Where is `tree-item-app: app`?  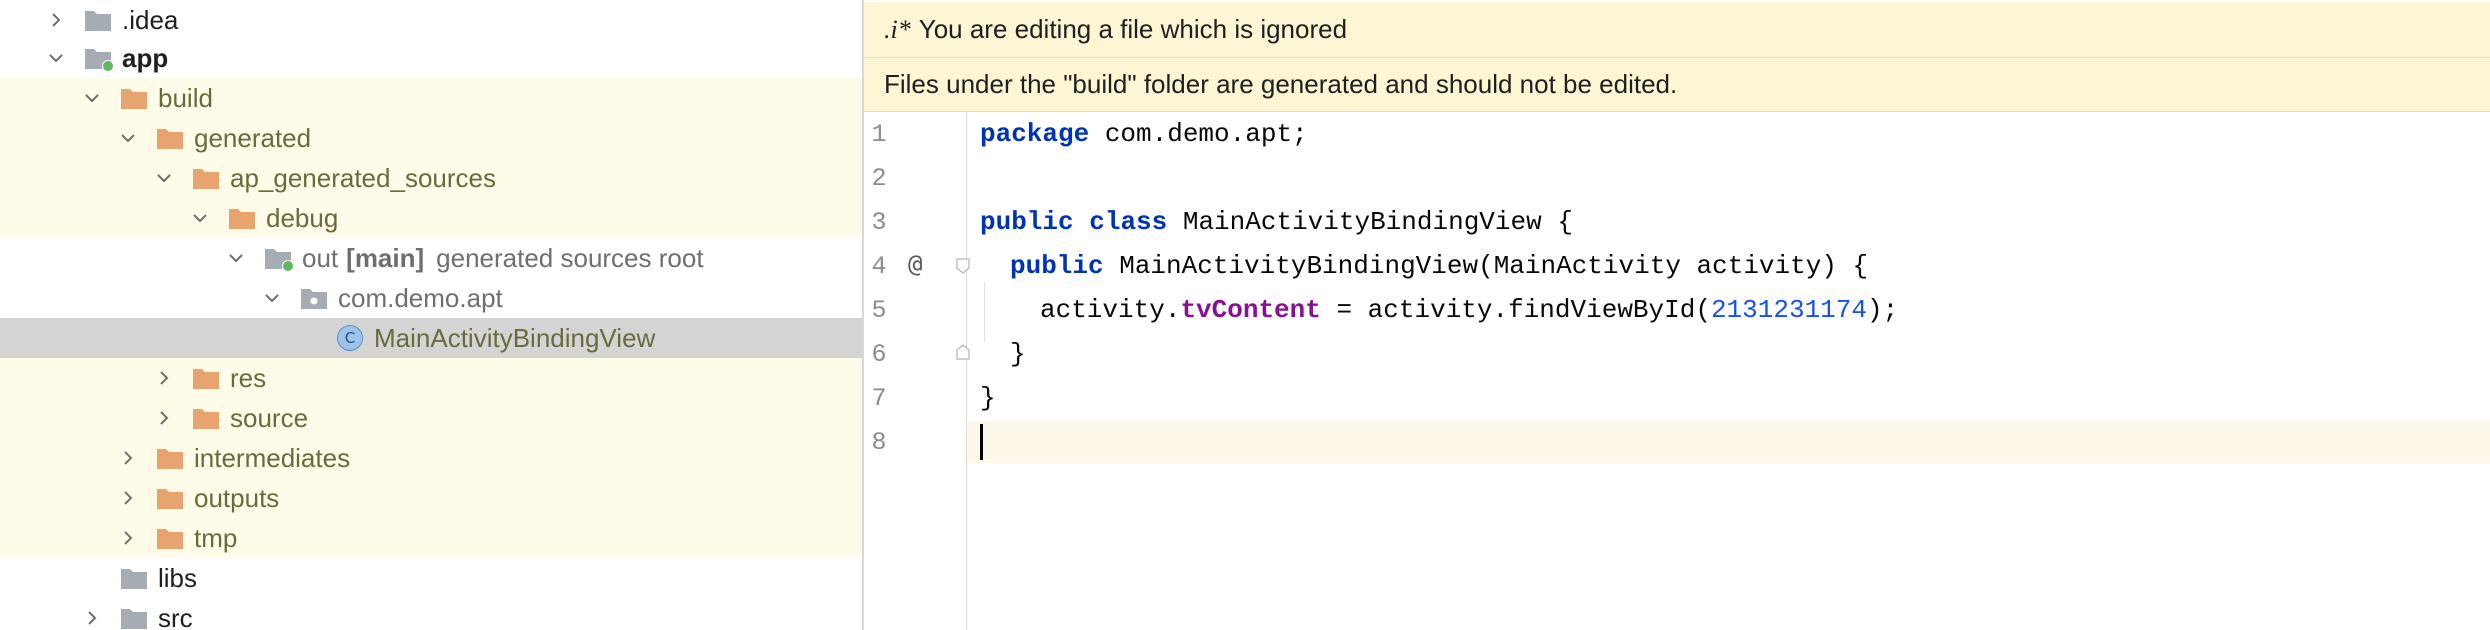
tree-item-app: app is located at coordinates (431, 58).